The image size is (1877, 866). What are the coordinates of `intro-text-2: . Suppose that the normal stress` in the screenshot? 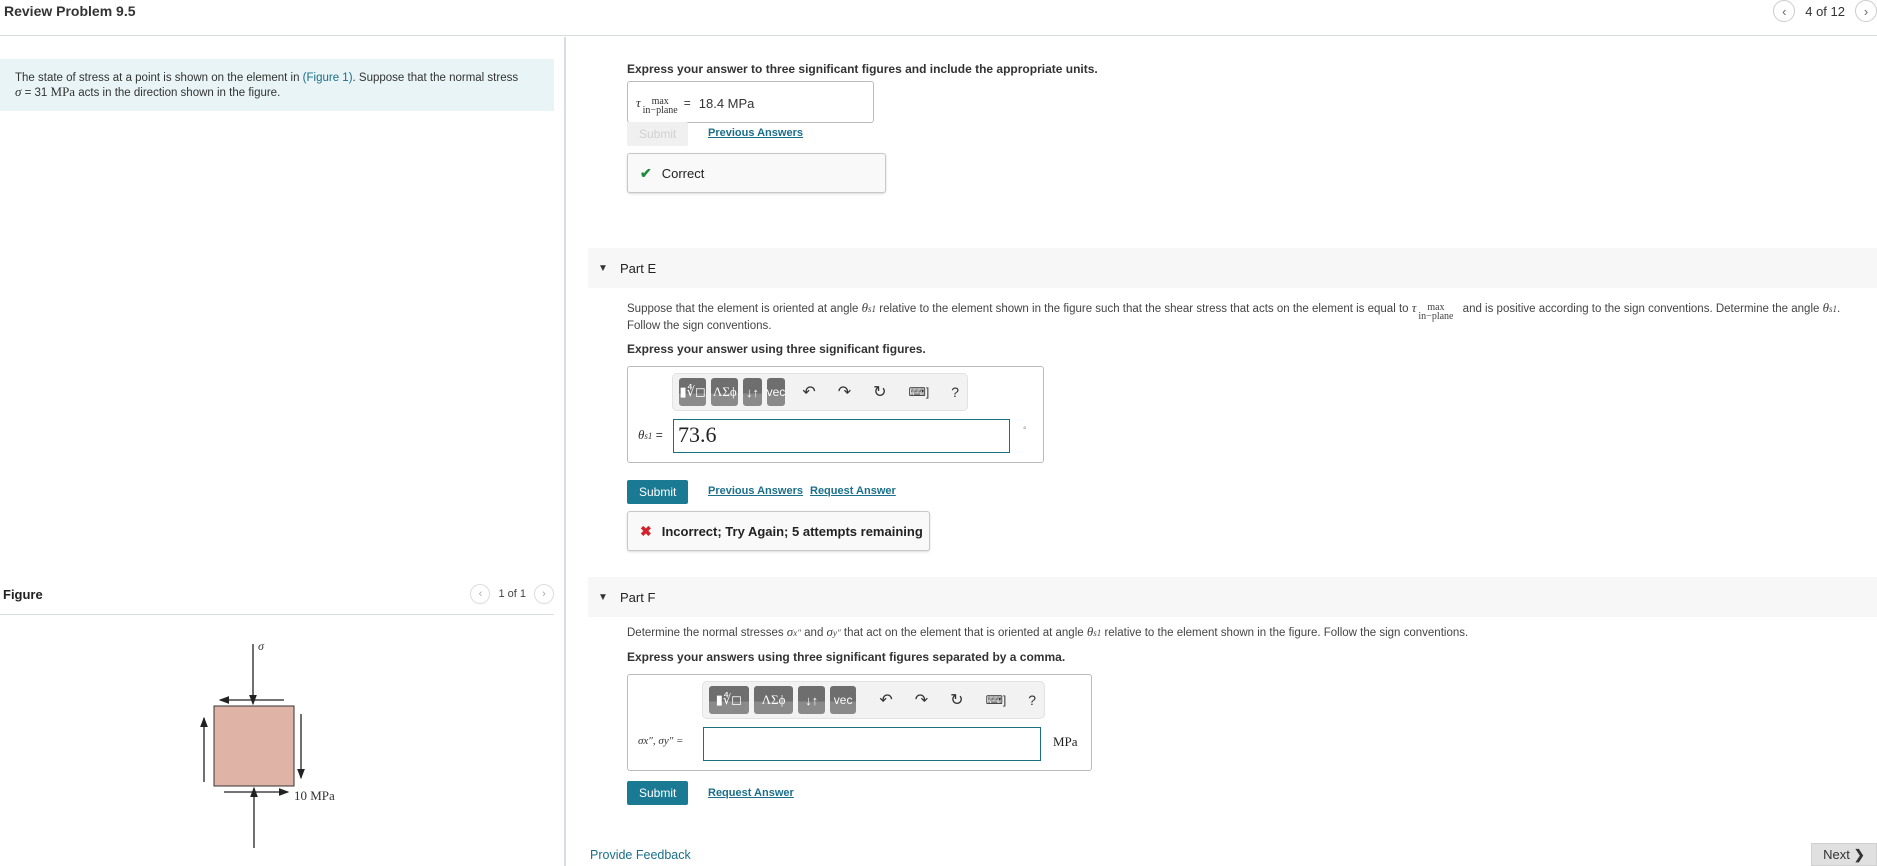 It's located at (435, 78).